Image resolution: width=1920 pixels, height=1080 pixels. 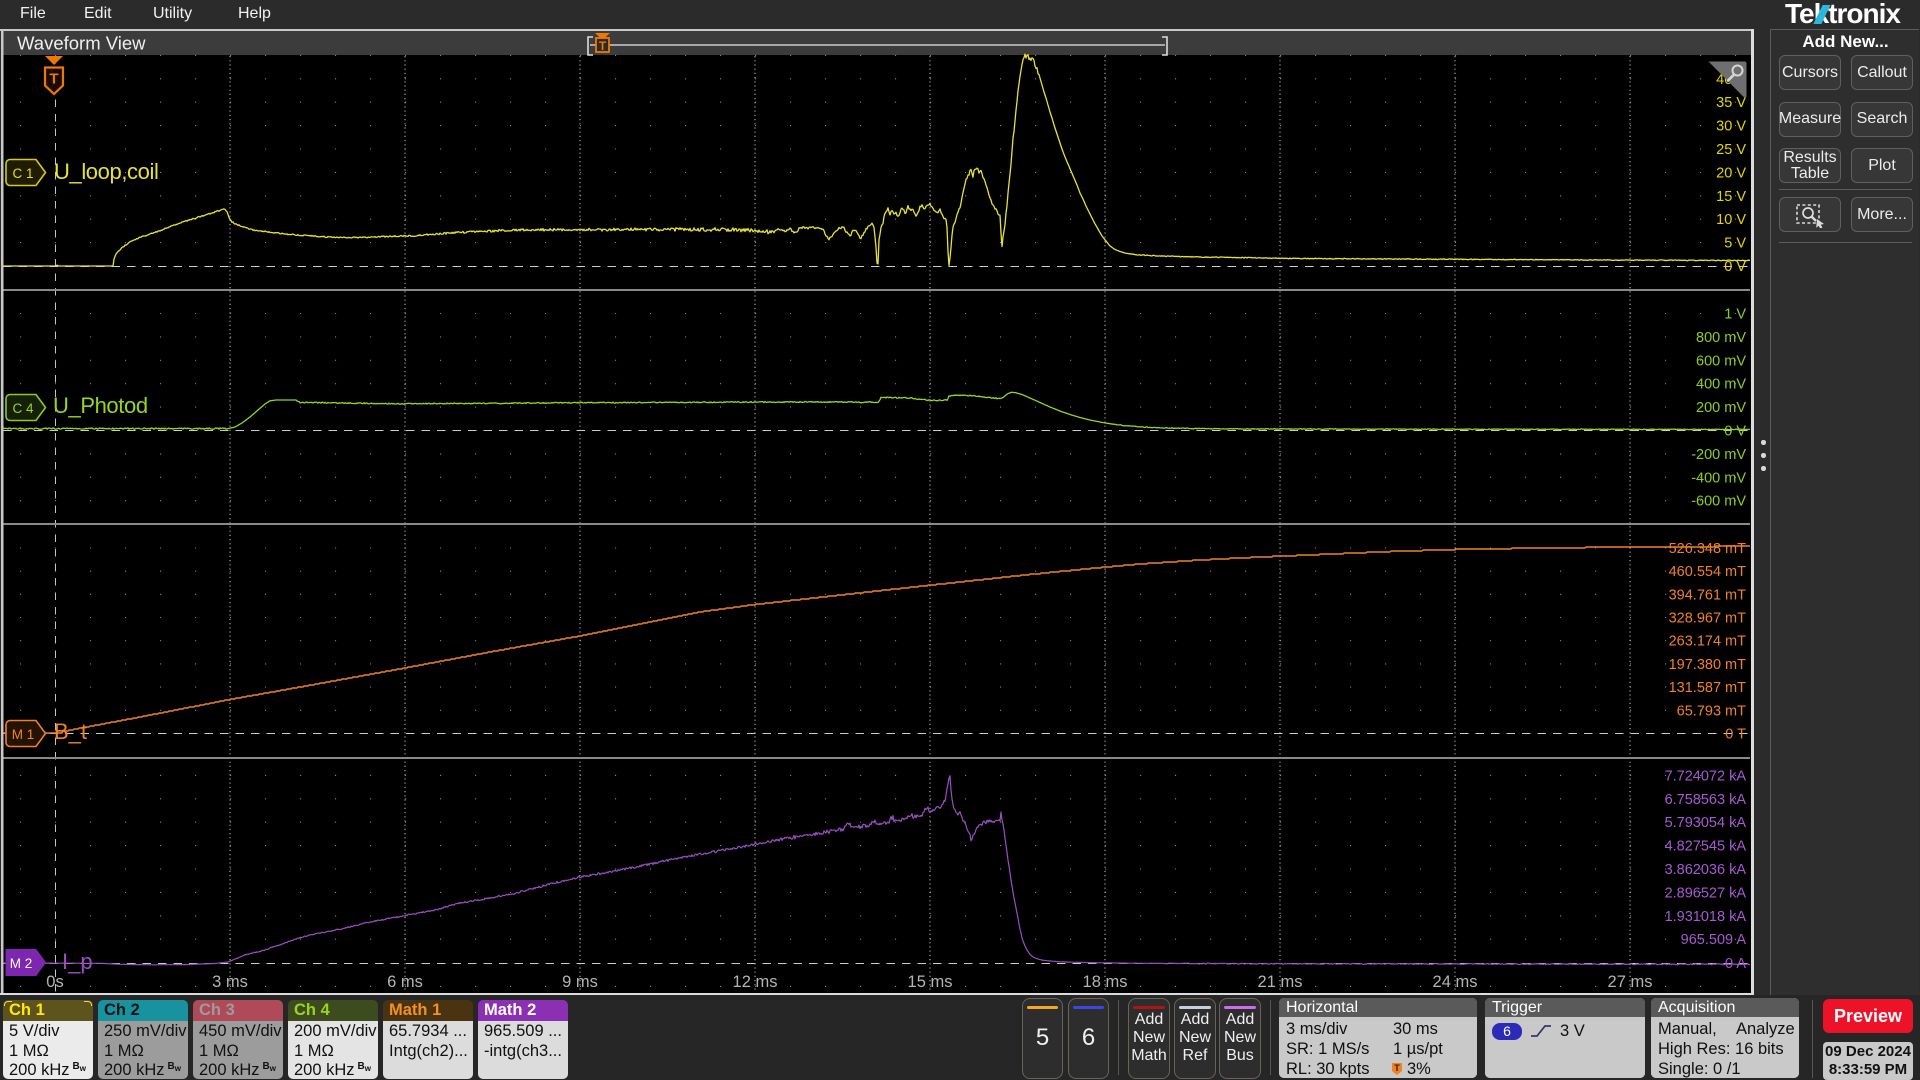 What do you see at coordinates (1735, 315) in the screenshot?
I see `svg-text: 1 V` at bounding box center [1735, 315].